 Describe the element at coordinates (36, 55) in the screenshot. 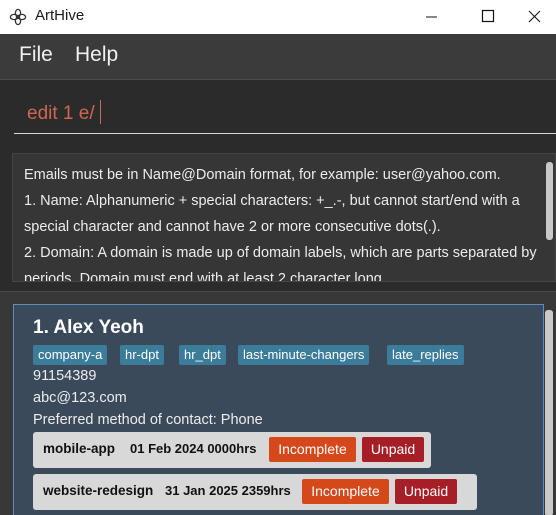

I see `menu-file: File` at that location.